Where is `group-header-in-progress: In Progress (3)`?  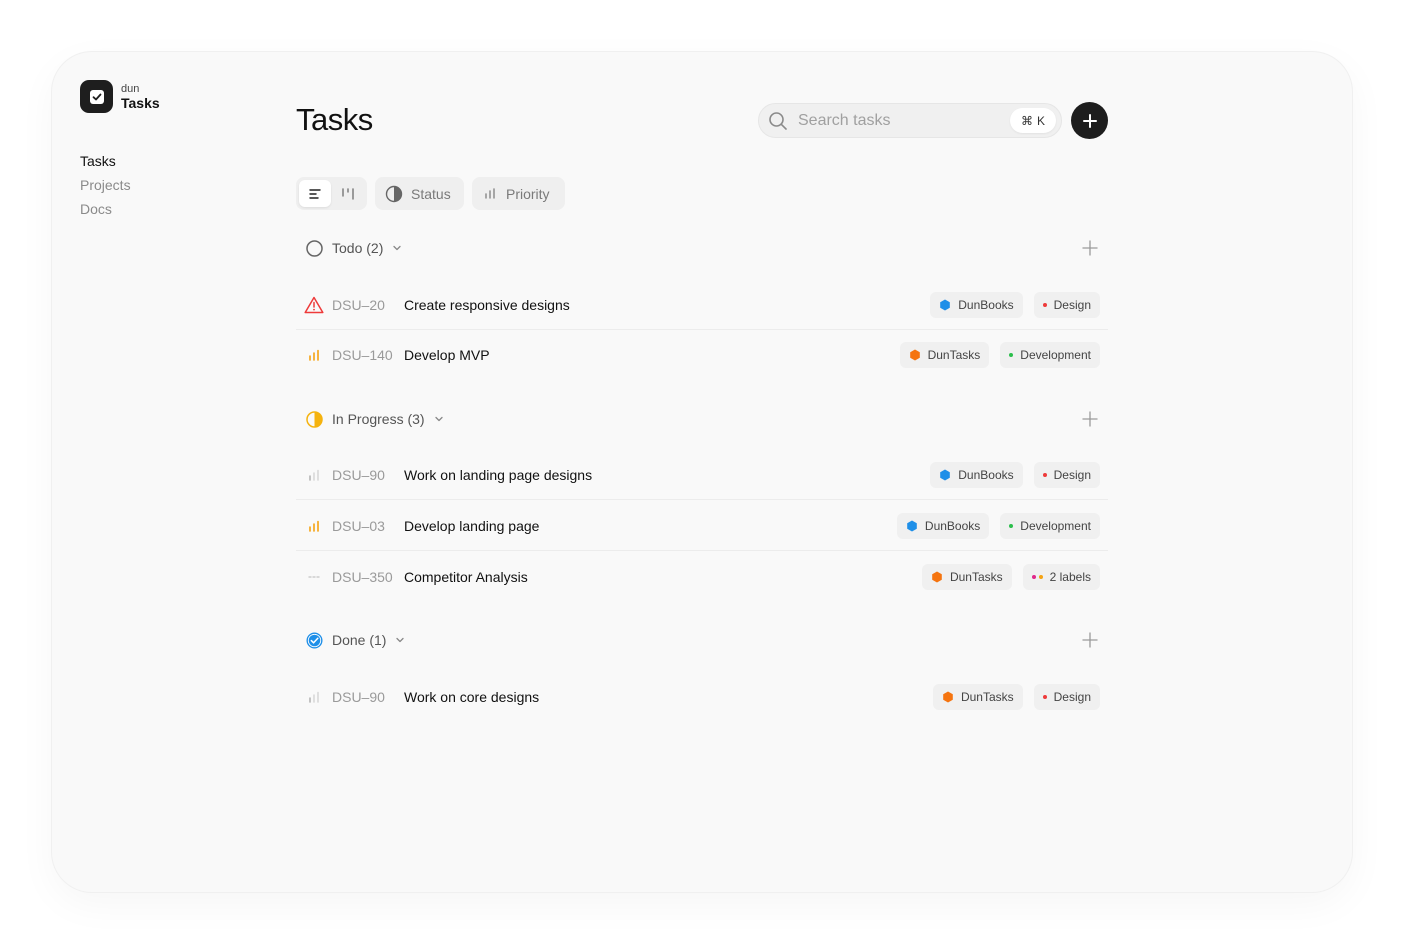
group-header-in-progress: In Progress (3) is located at coordinates (375, 419).